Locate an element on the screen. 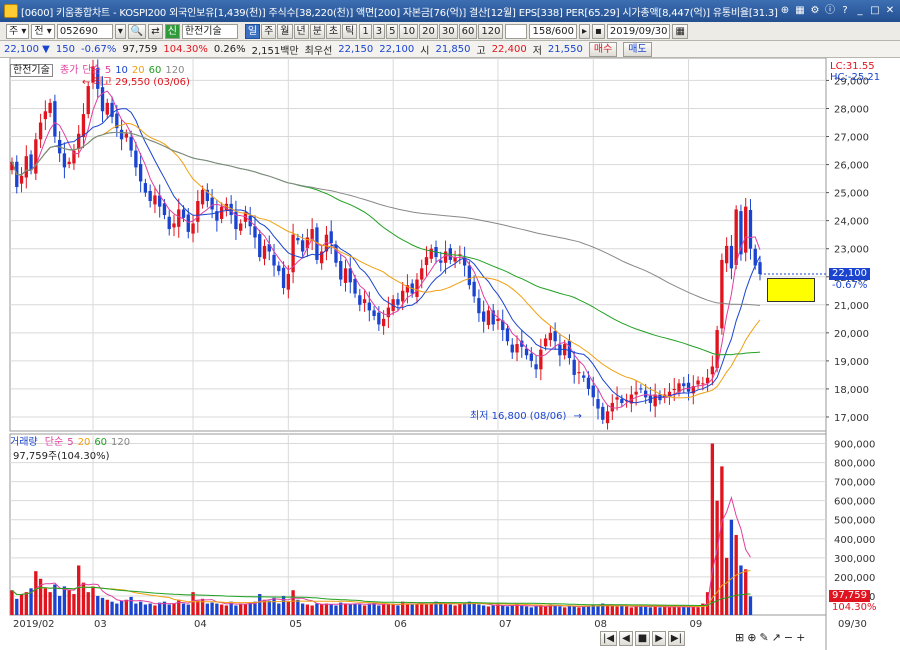  order-select: 전 ▾ is located at coordinates (43, 31).